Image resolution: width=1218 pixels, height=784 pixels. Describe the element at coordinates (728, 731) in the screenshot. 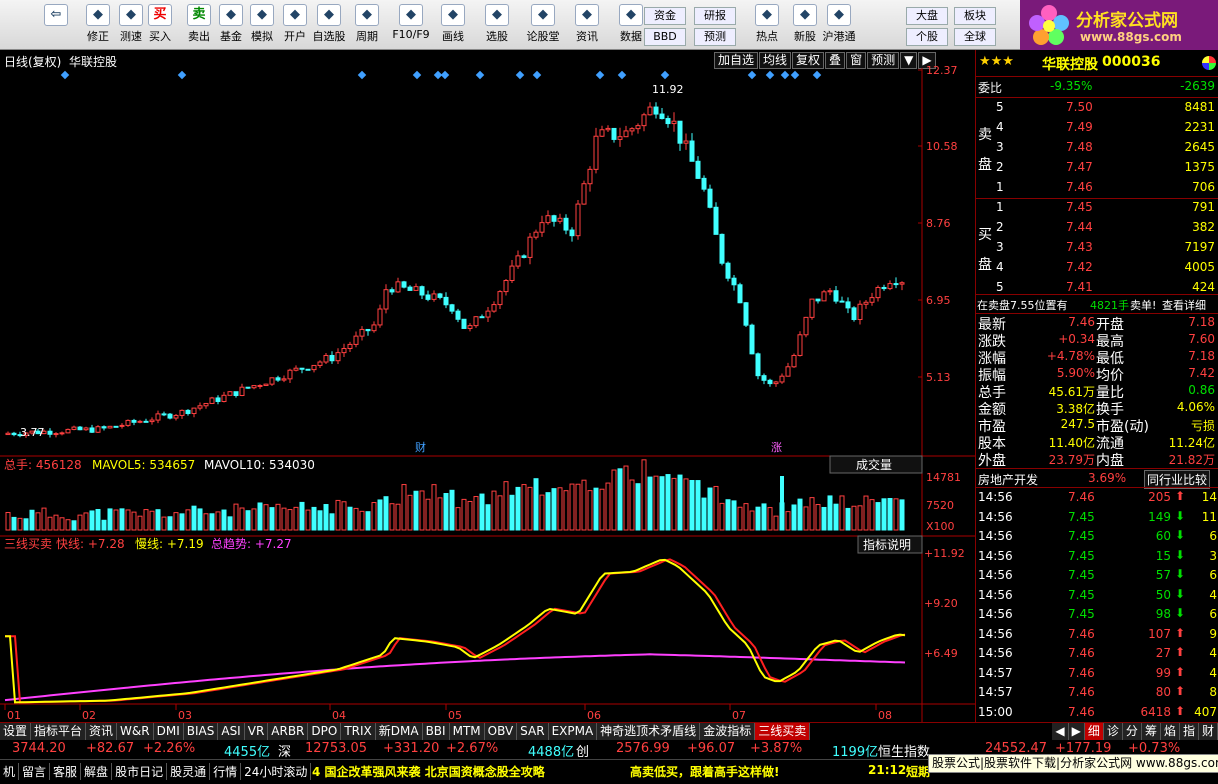

I see `indicator-tab: 金波指标` at that location.